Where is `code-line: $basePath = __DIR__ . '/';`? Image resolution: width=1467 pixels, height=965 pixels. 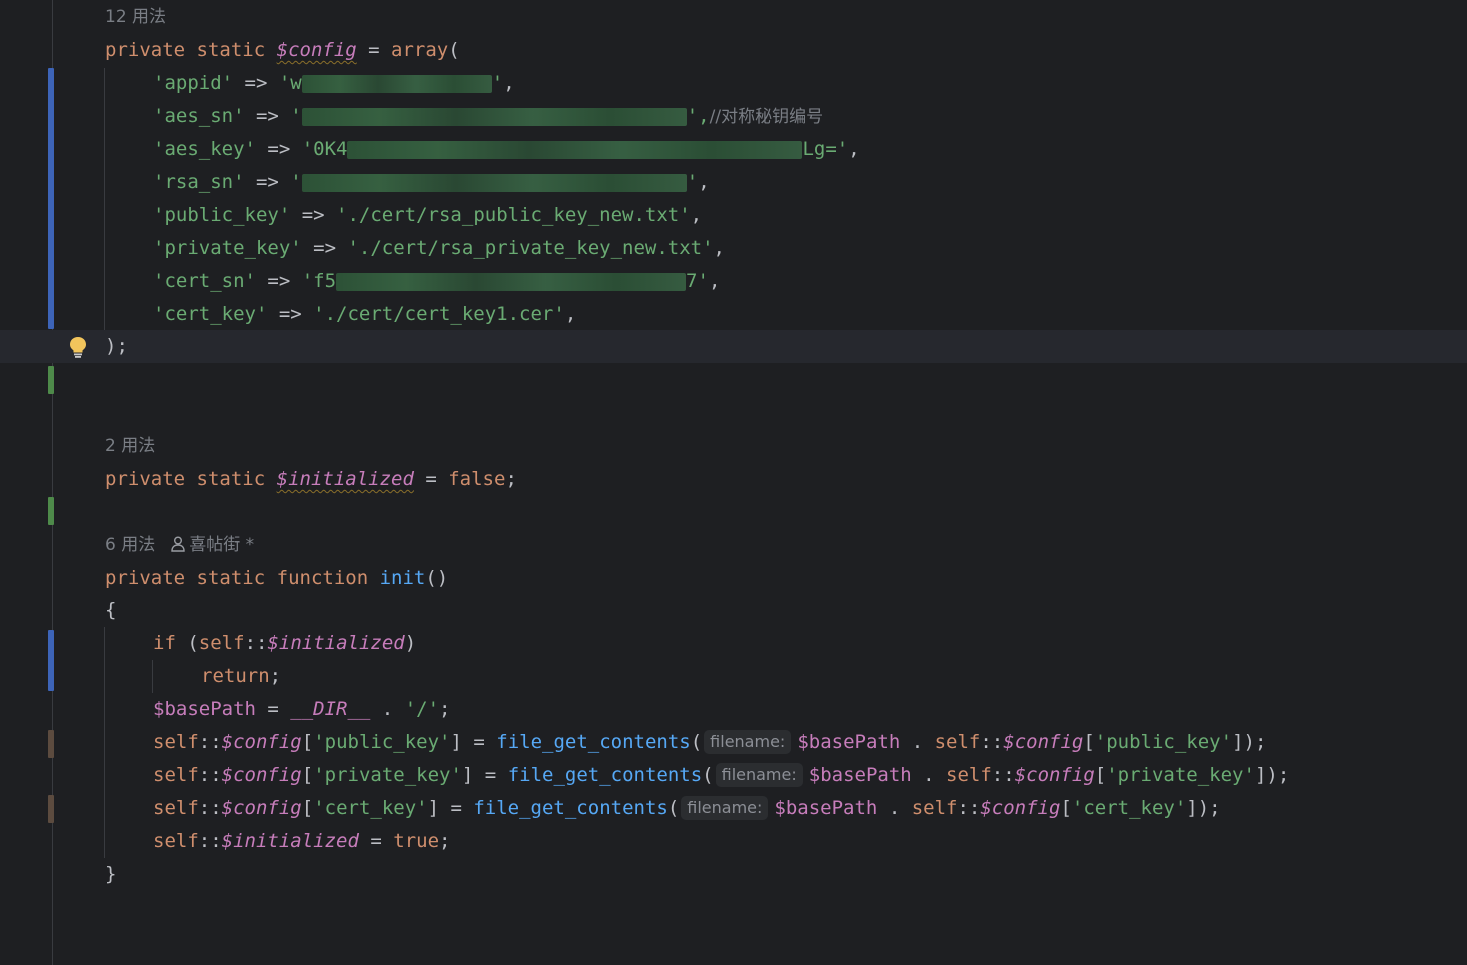
code-line: $basePath = __DIR__ . '/'; is located at coordinates (301, 709).